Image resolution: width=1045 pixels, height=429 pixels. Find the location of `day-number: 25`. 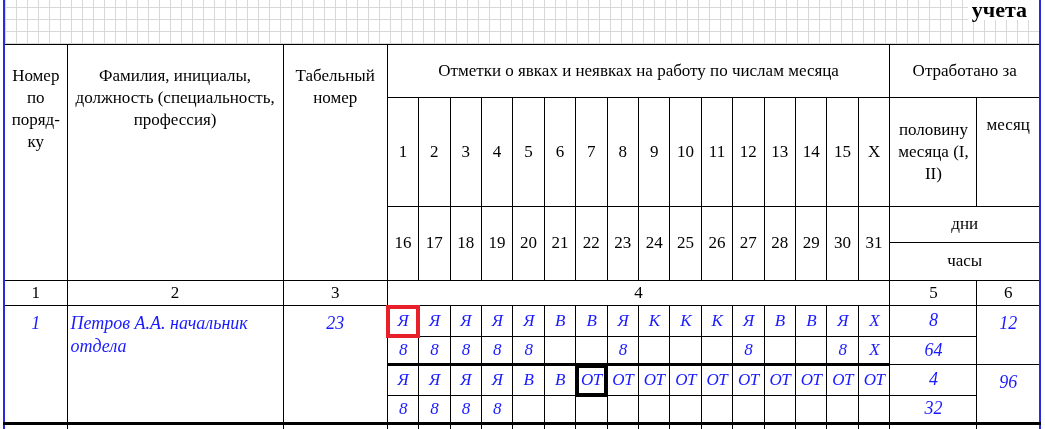

day-number: 25 is located at coordinates (685, 243).